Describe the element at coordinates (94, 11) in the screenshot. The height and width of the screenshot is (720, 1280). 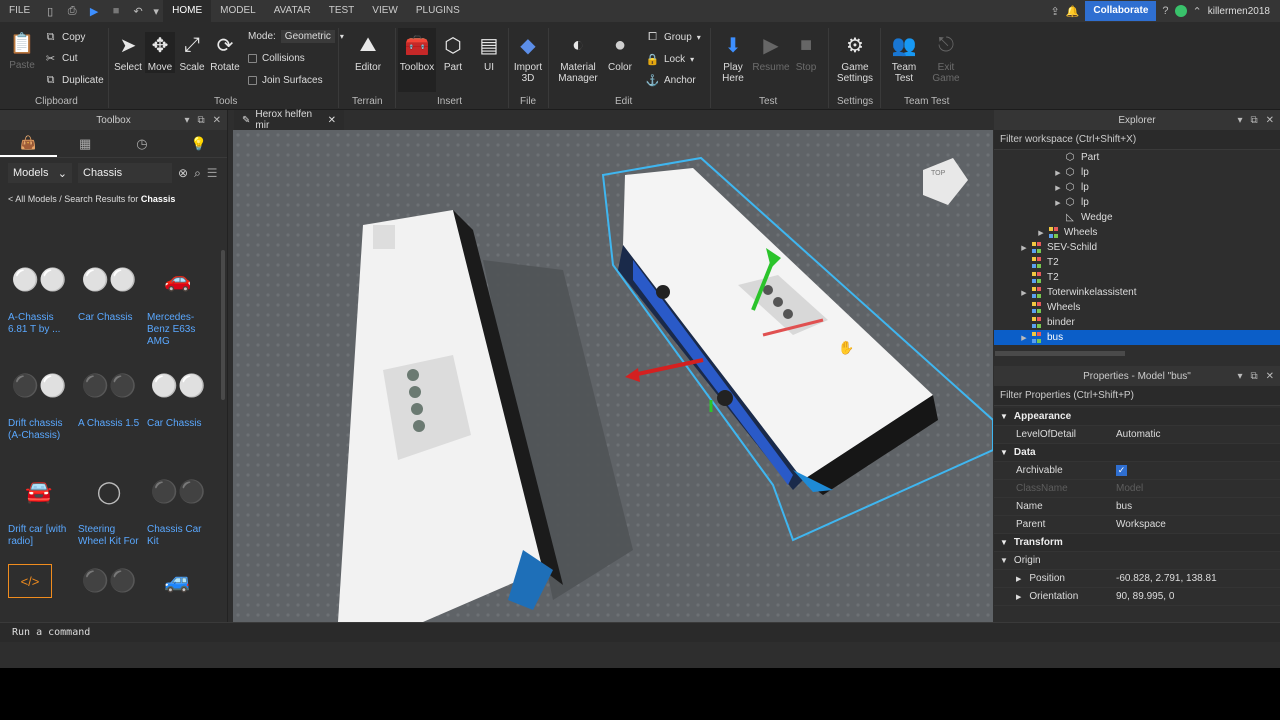
I see `play-icon: ▶` at that location.